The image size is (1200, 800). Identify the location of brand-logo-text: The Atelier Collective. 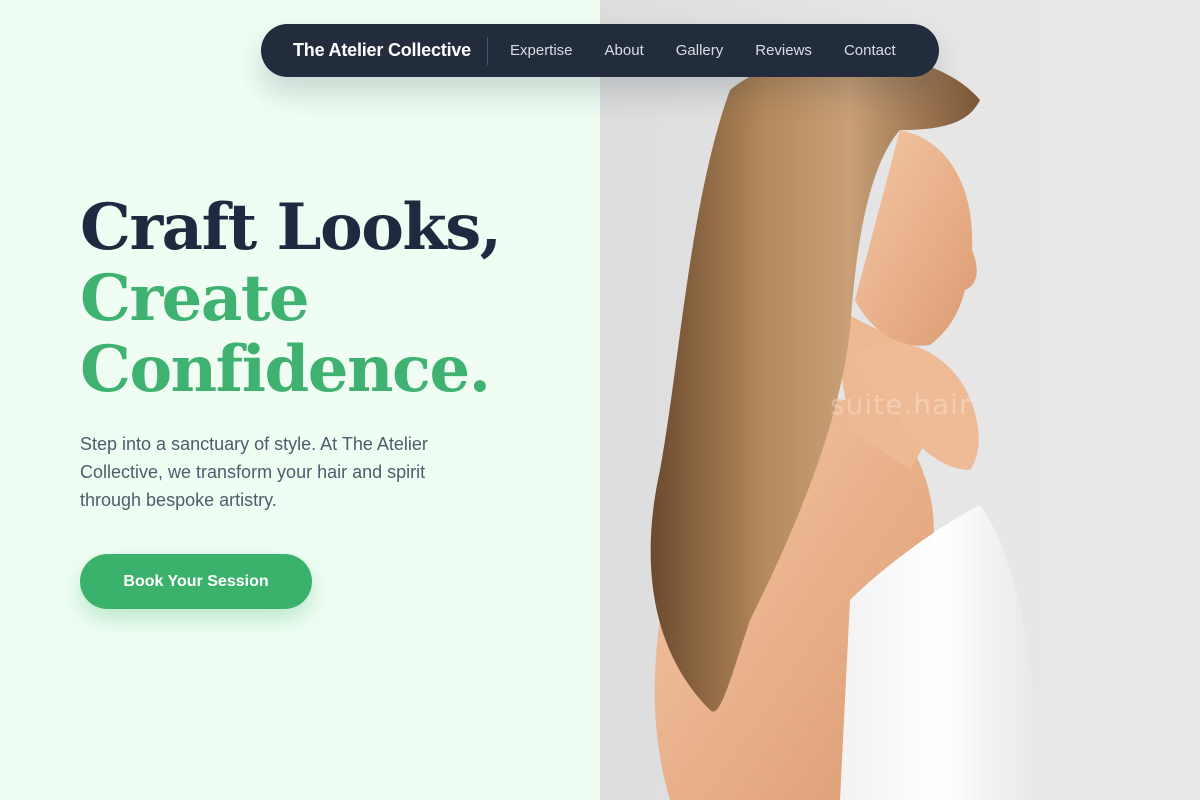
(382, 50).